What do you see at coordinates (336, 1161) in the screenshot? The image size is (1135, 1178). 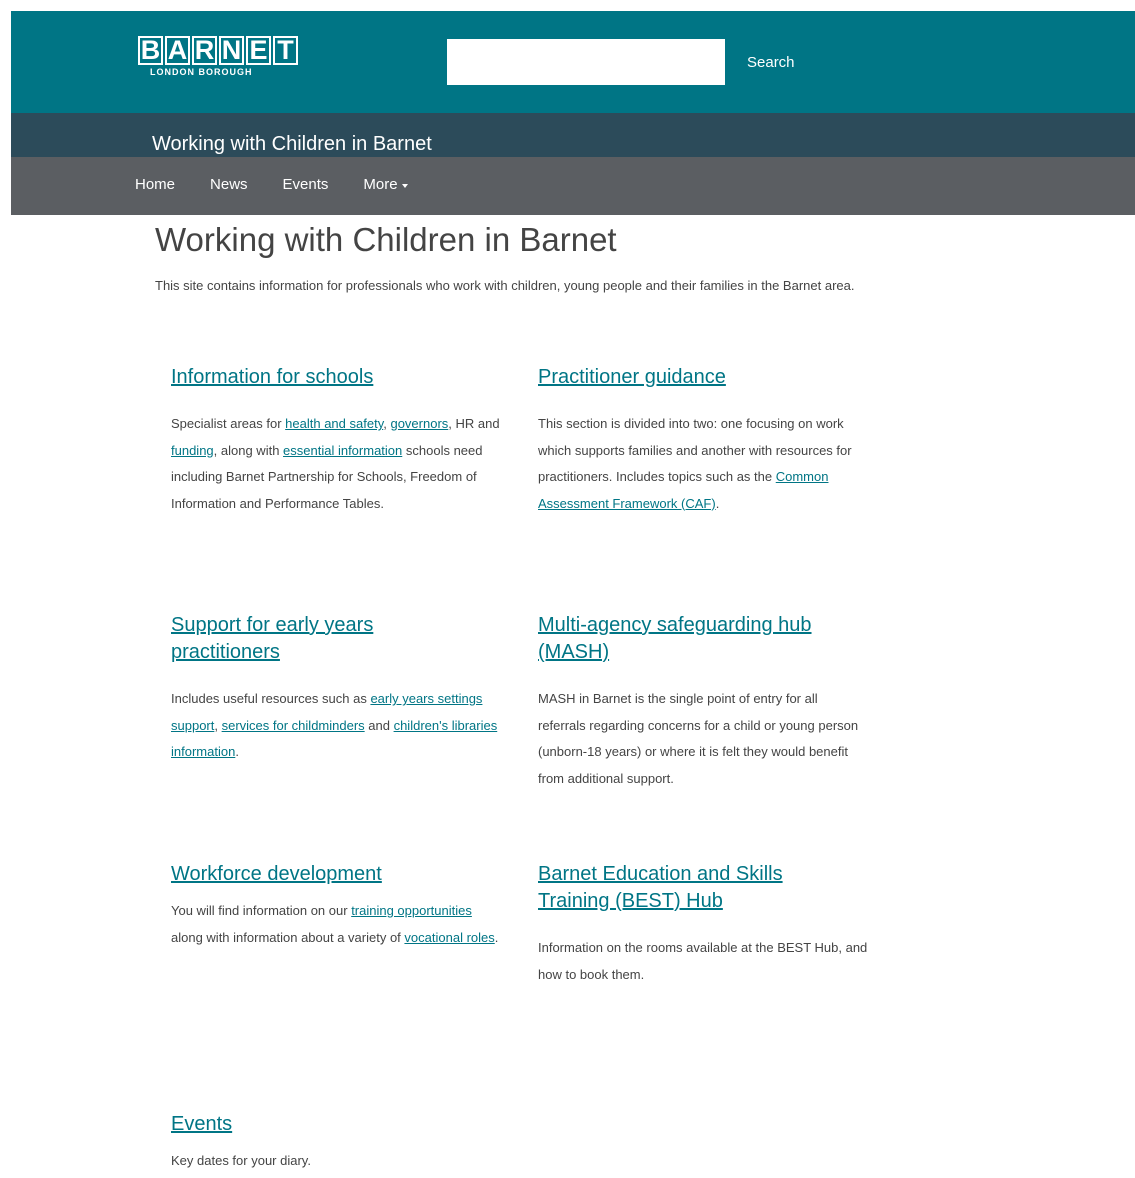 I see `card-description: Key dates for your diary.` at bounding box center [336, 1161].